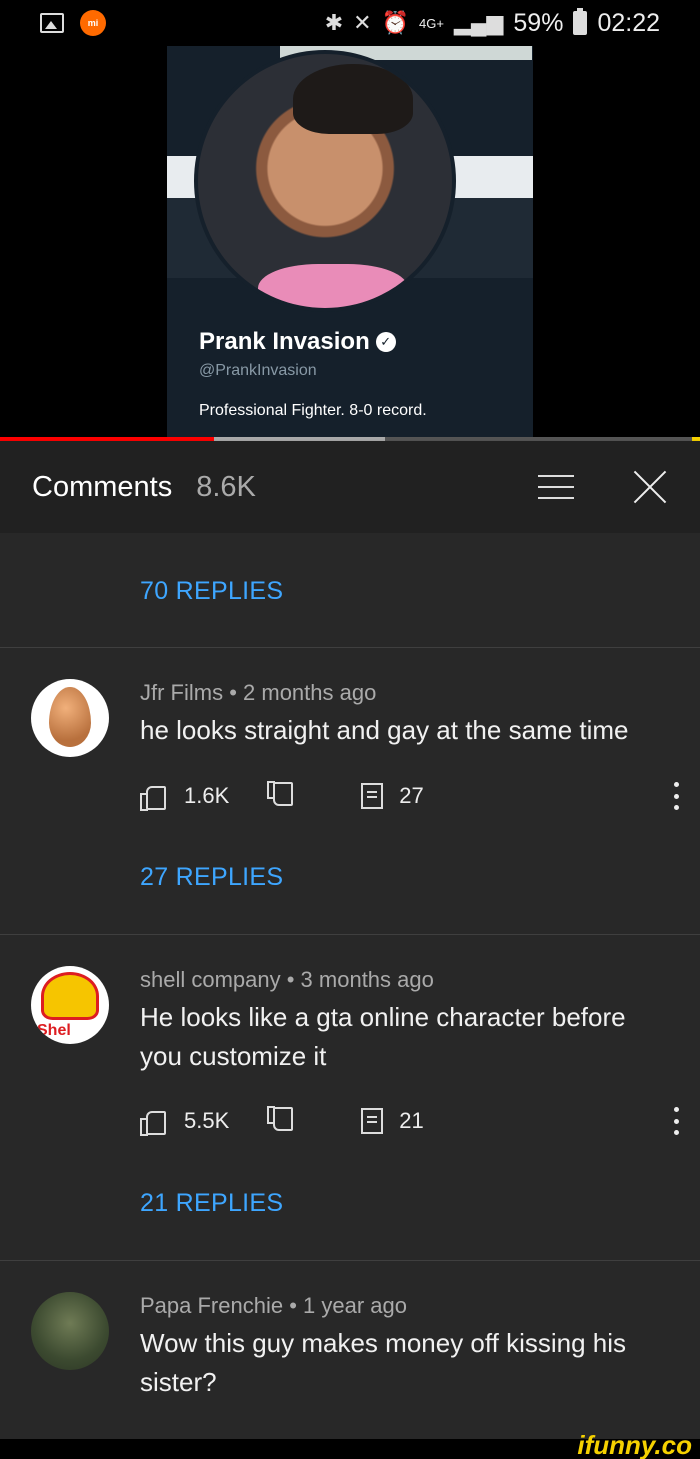 The height and width of the screenshot is (1459, 700). I want to click on mi-icon: mi, so click(93, 23).